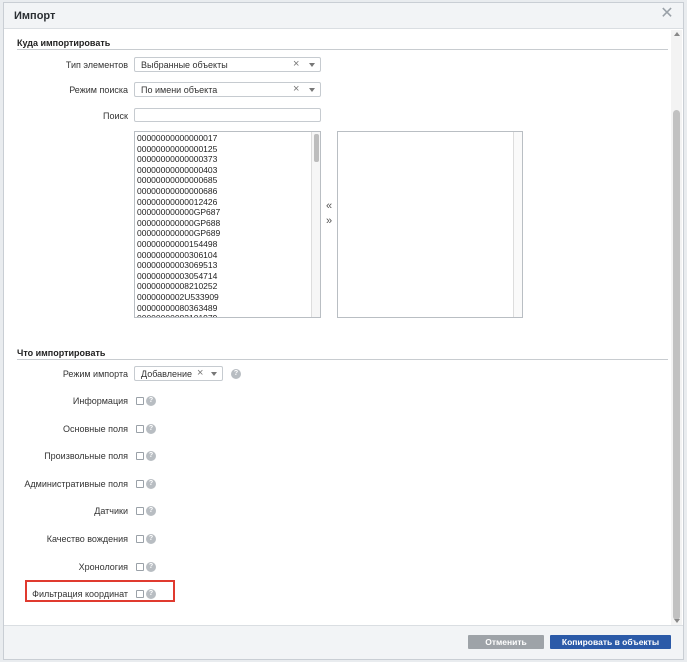 This screenshot has height=662, width=687. I want to click on list-item: 00000000000000403, so click(178, 170).